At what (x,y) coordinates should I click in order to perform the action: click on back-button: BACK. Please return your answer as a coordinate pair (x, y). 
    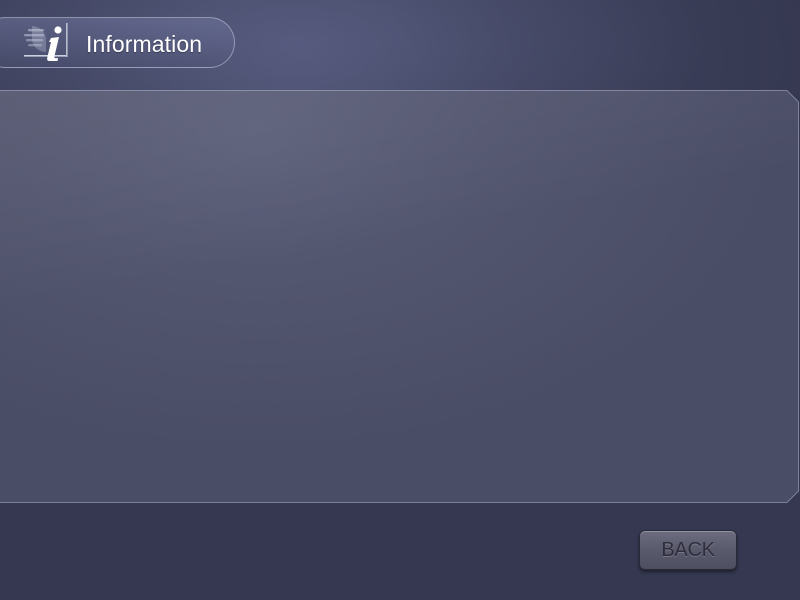
    Looking at the image, I should click on (688, 550).